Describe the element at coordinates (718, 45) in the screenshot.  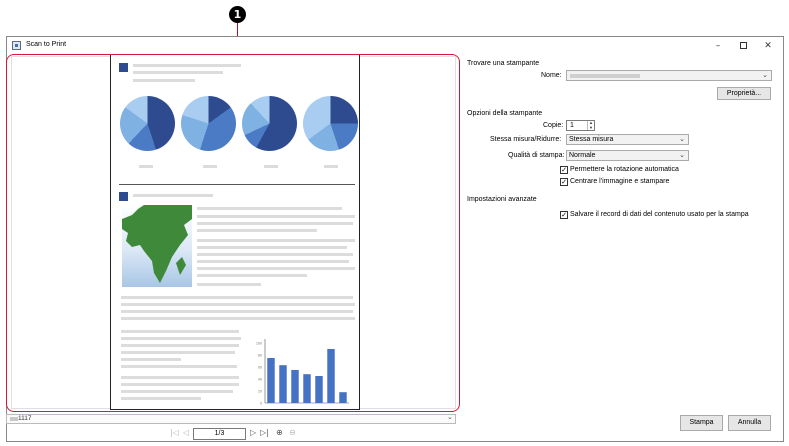
I see `minimize-button: –` at that location.